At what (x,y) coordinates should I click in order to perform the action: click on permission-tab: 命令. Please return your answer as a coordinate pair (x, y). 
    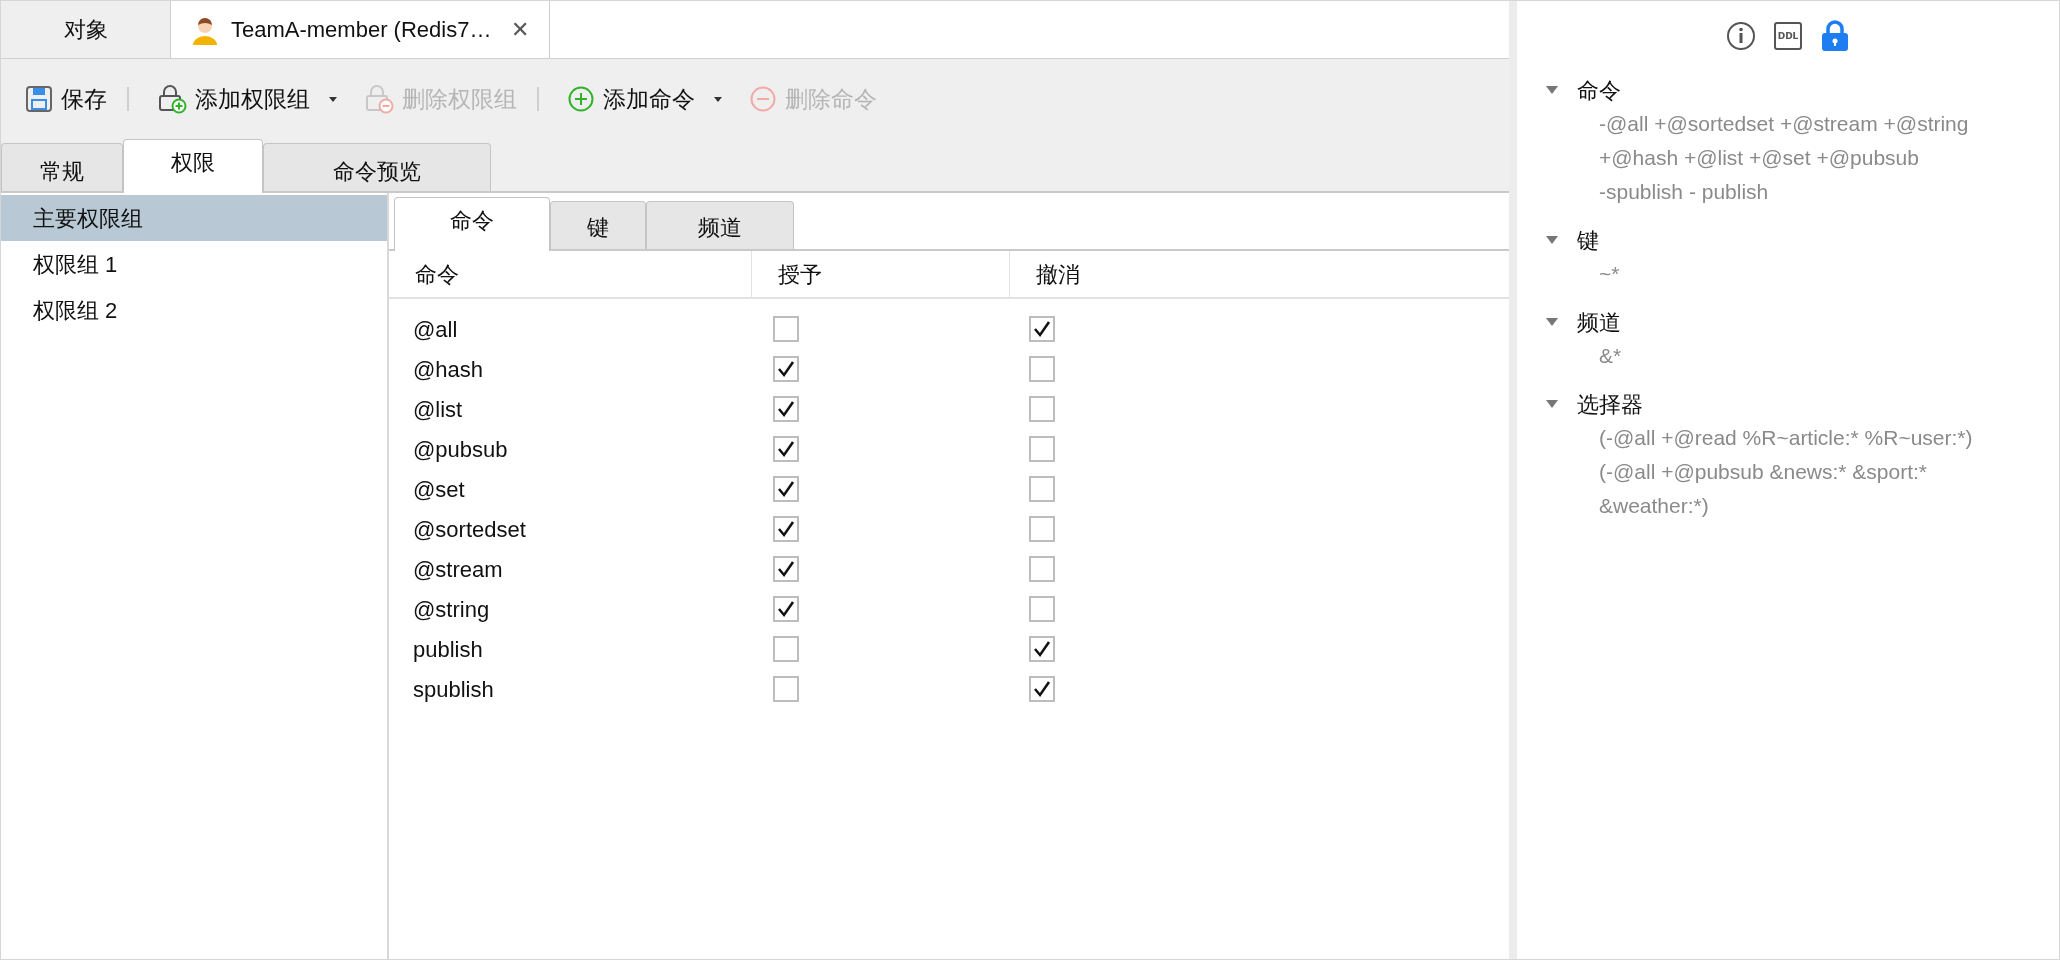
    Looking at the image, I should click on (472, 224).